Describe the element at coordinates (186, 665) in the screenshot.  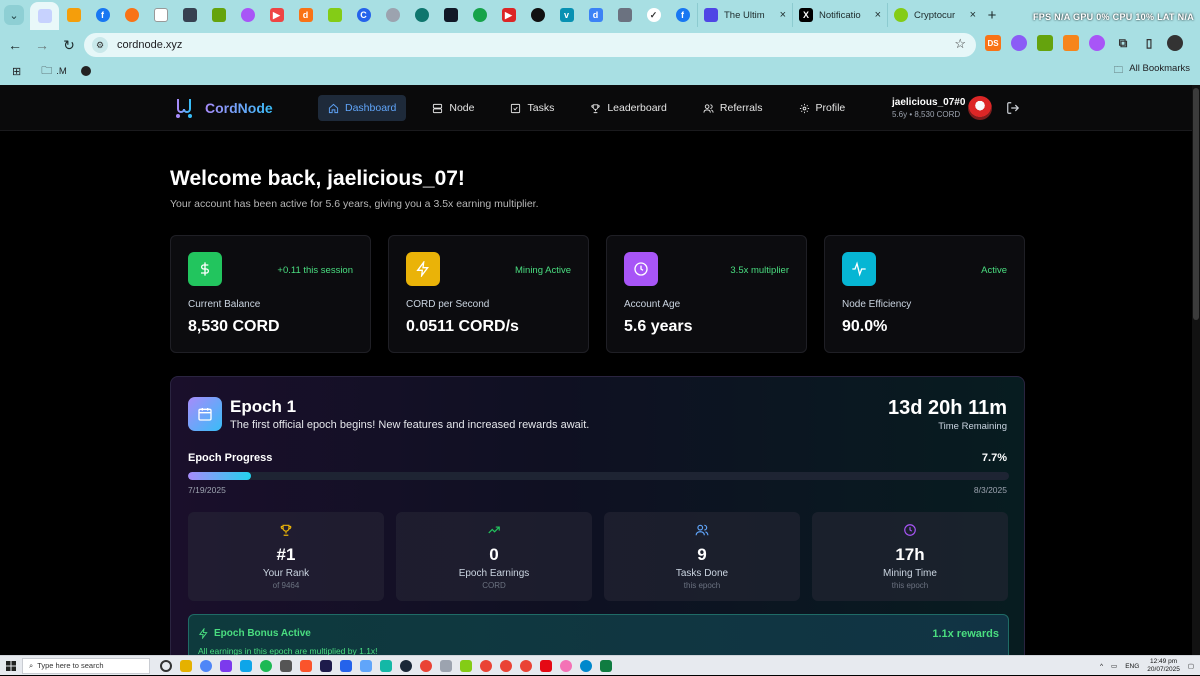
I see `folder-icon` at that location.